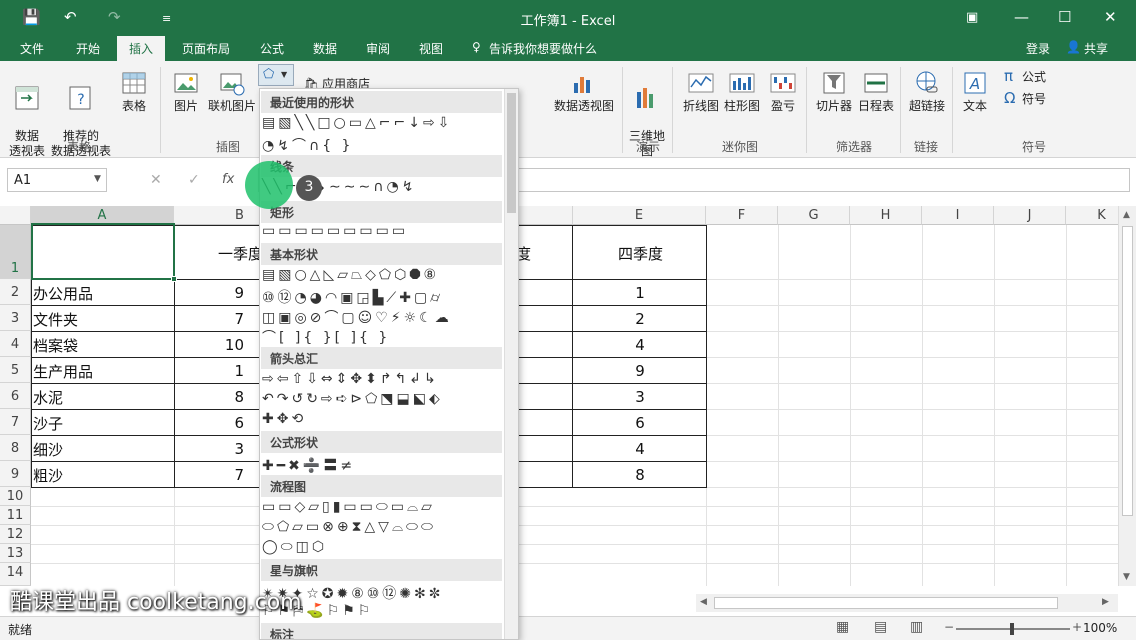 The image size is (1136, 640). I want to click on cell-e4: 4, so click(640, 345).